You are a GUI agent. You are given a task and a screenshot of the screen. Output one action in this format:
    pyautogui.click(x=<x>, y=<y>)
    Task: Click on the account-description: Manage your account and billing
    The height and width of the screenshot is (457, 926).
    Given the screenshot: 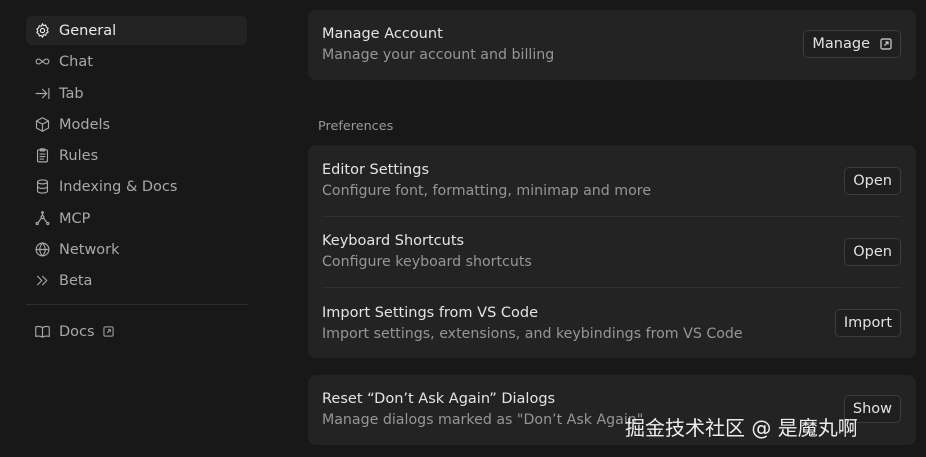 What is the action you would take?
    pyautogui.click(x=438, y=55)
    